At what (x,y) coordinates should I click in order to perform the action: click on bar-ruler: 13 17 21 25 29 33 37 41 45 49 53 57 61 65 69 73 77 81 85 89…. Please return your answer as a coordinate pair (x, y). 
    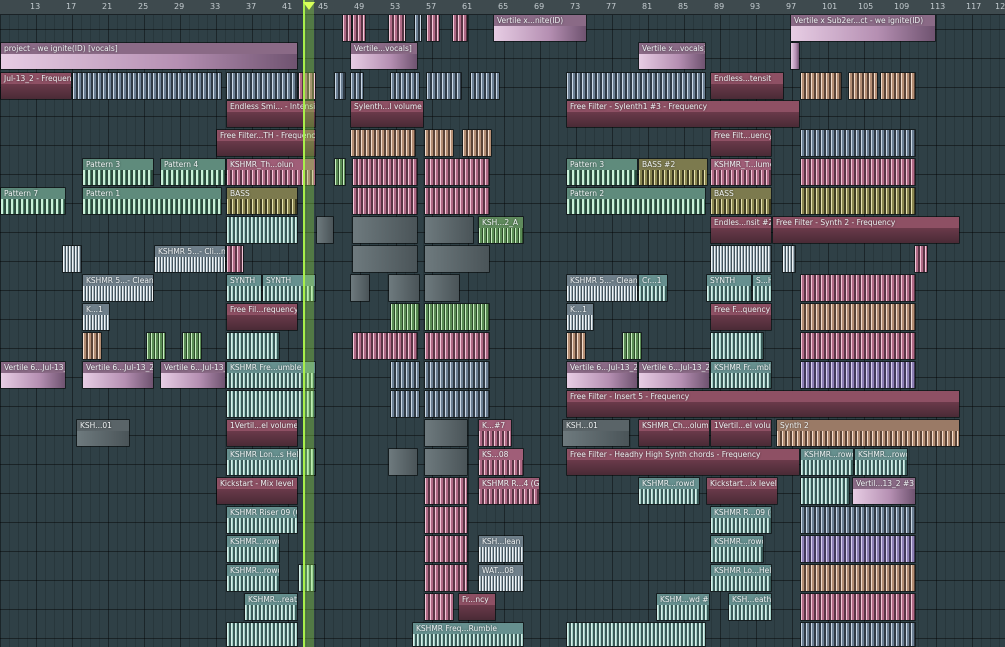
    Looking at the image, I should click on (502, 7).